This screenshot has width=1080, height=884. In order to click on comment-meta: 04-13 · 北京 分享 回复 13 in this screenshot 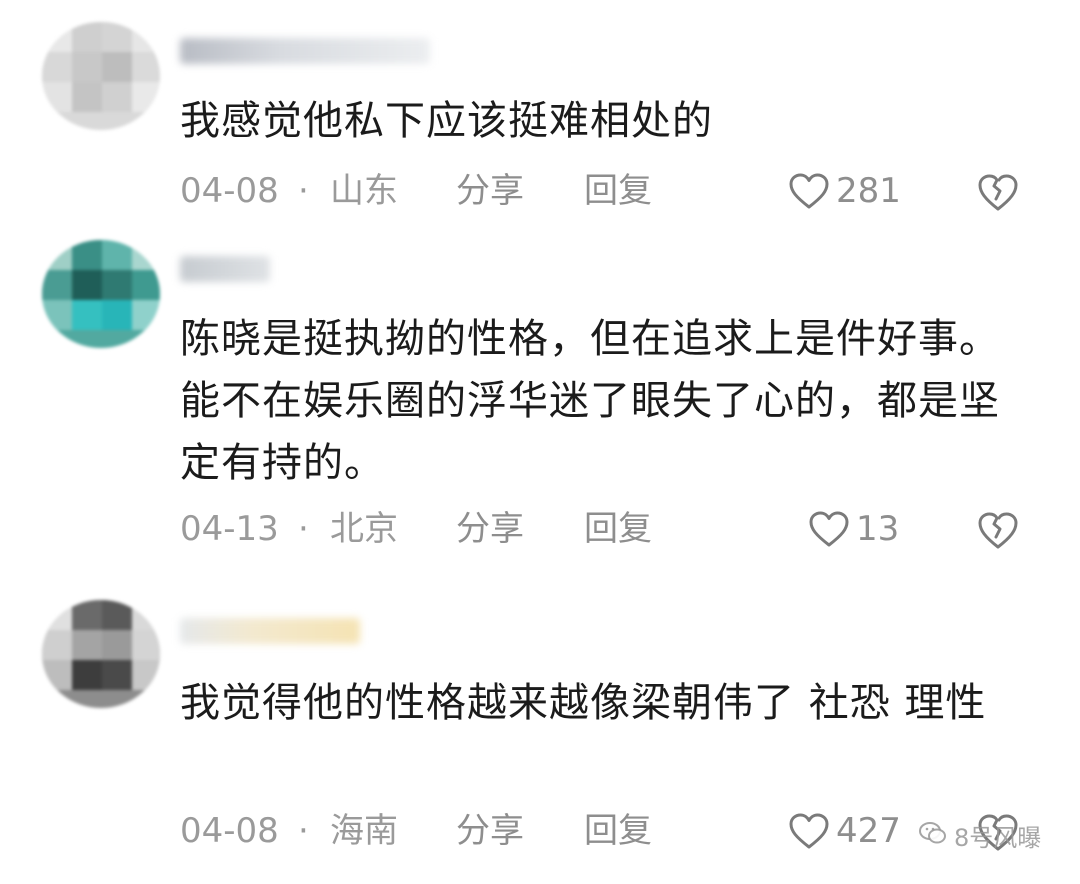, I will do `click(610, 529)`.